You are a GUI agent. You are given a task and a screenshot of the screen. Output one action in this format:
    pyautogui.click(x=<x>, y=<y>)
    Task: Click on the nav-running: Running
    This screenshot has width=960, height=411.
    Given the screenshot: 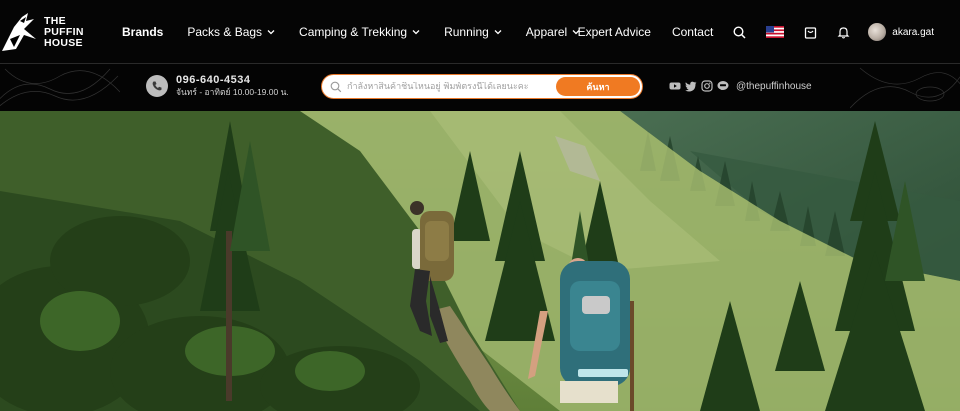 What is the action you would take?
    pyautogui.click(x=473, y=32)
    